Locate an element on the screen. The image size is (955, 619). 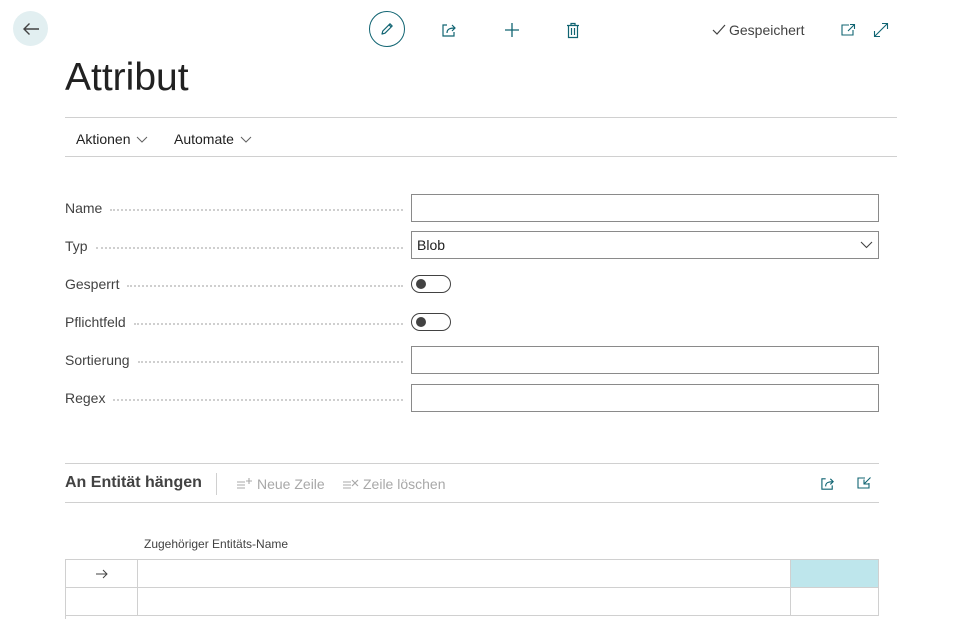
type-select-value: Blob is located at coordinates (431, 245).